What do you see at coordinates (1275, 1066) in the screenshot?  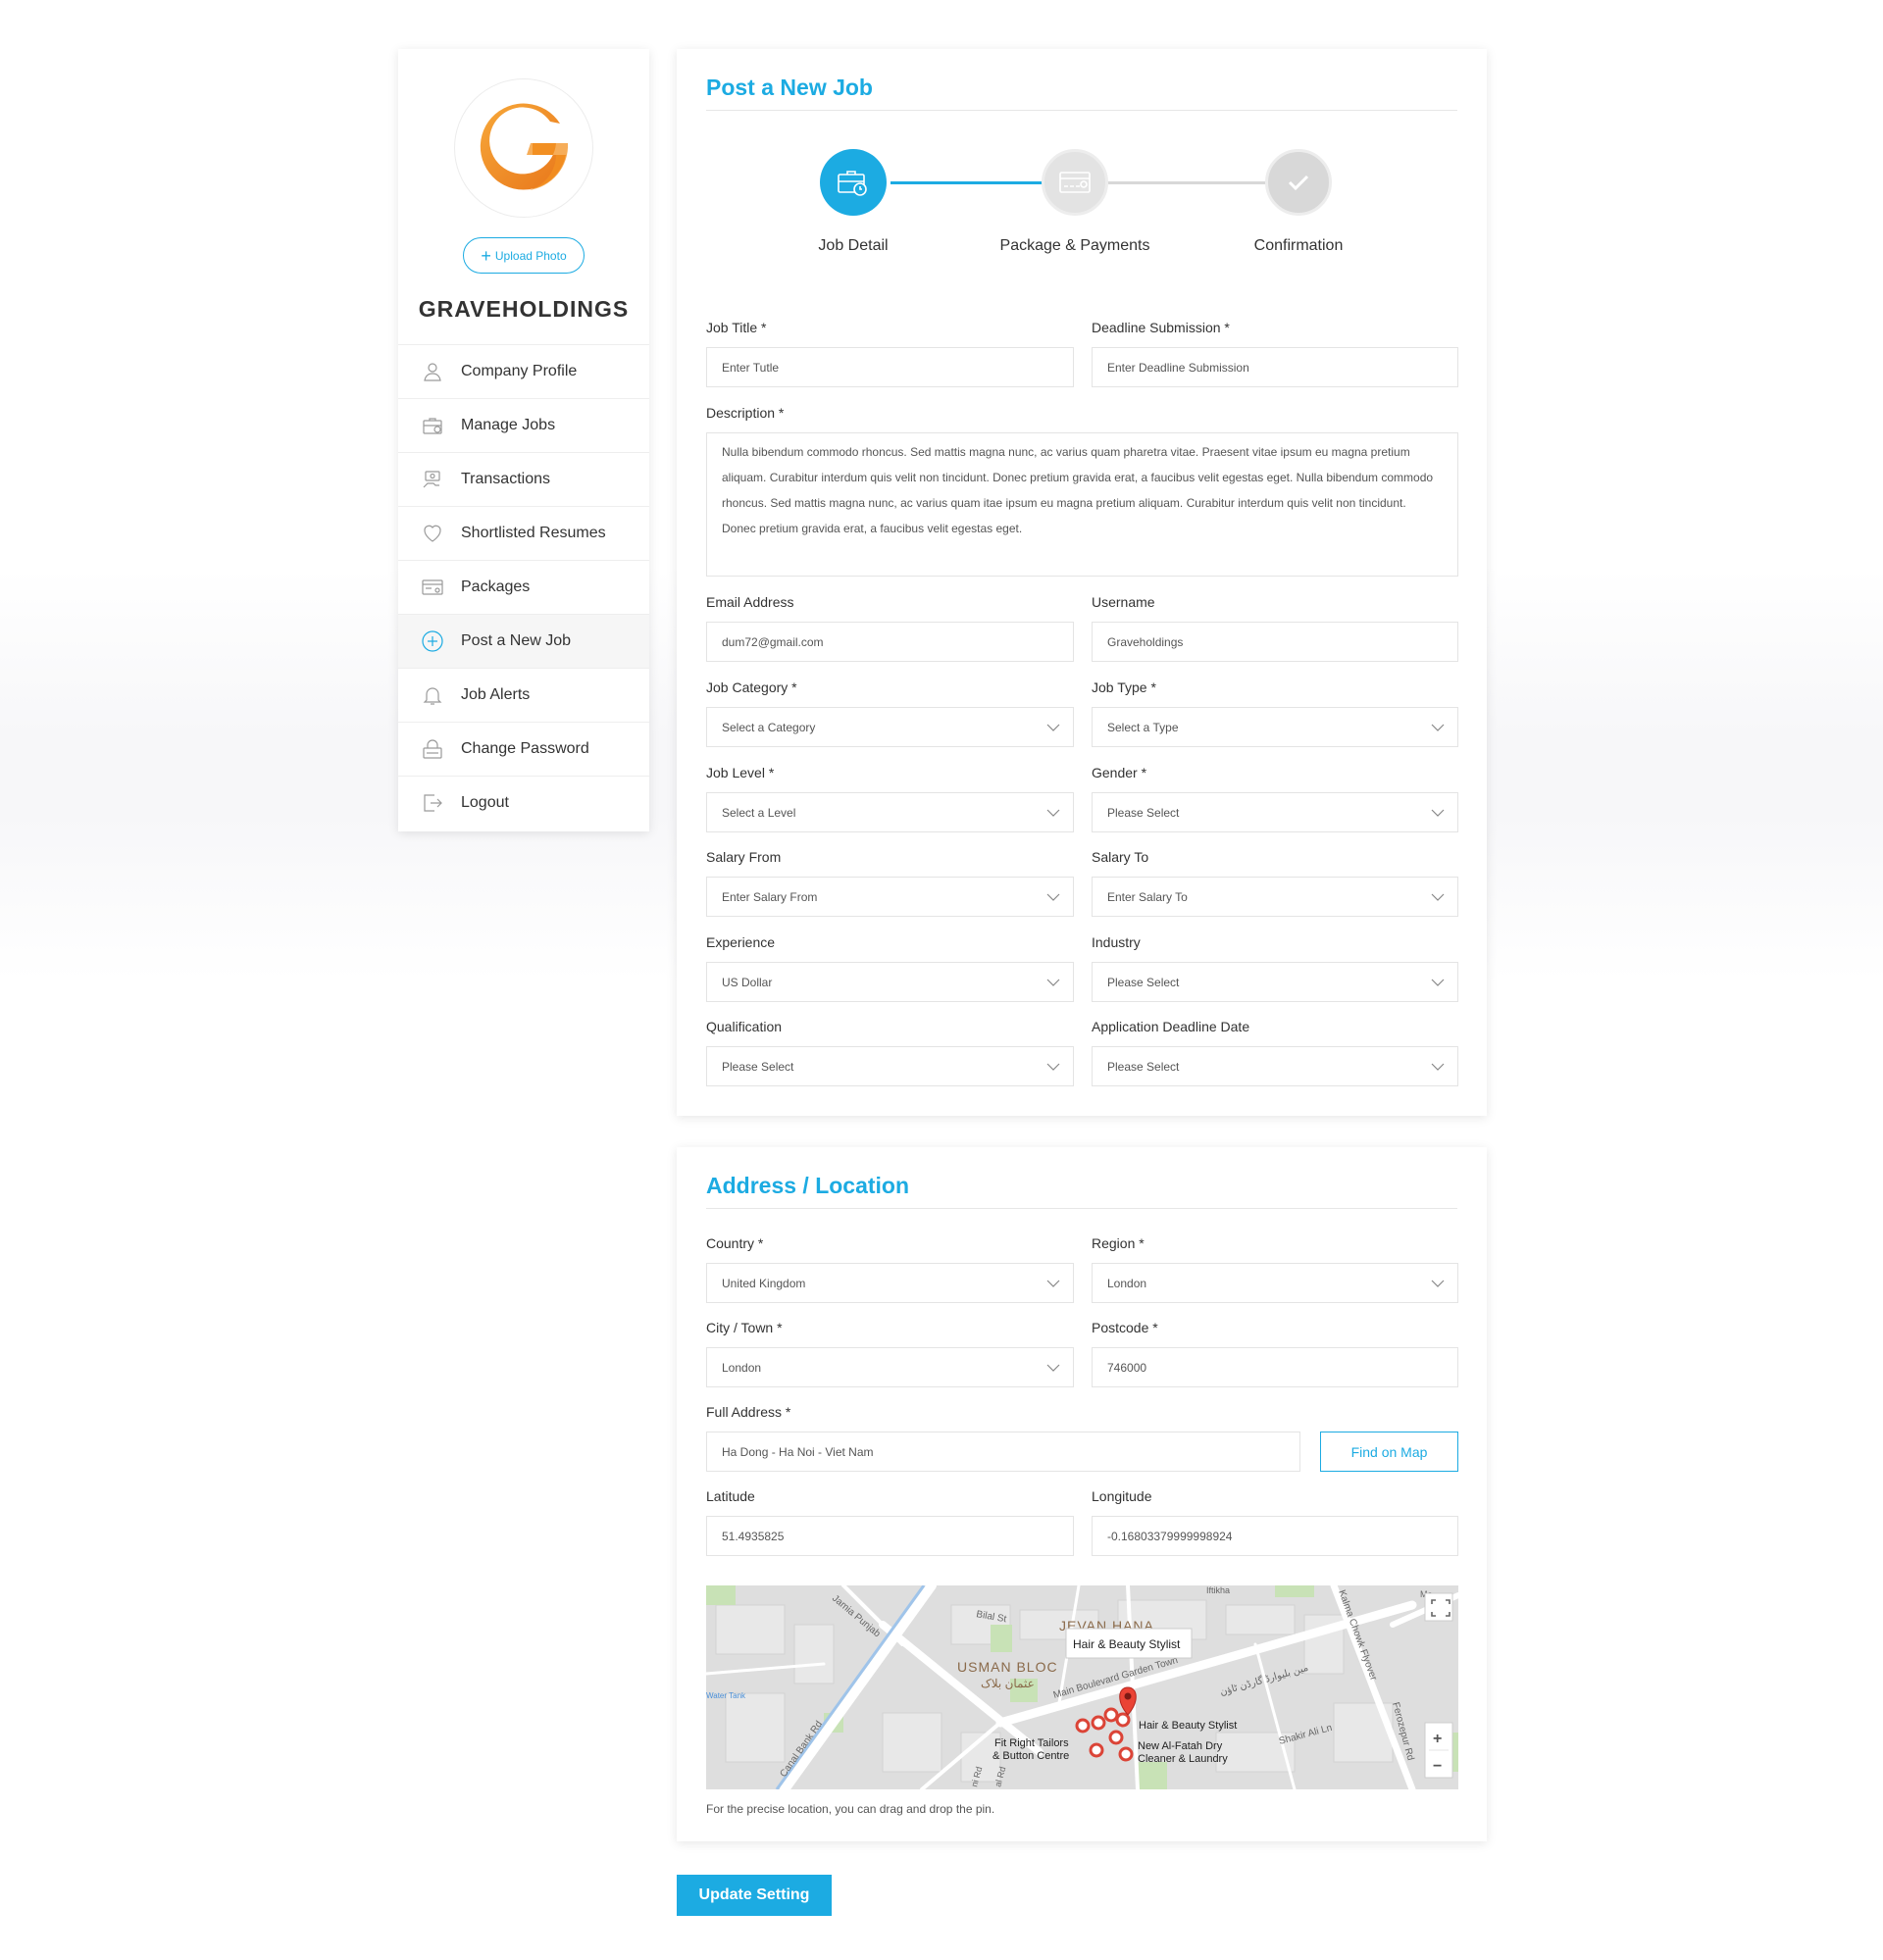 I see `app-deadline-select: Please Select` at bounding box center [1275, 1066].